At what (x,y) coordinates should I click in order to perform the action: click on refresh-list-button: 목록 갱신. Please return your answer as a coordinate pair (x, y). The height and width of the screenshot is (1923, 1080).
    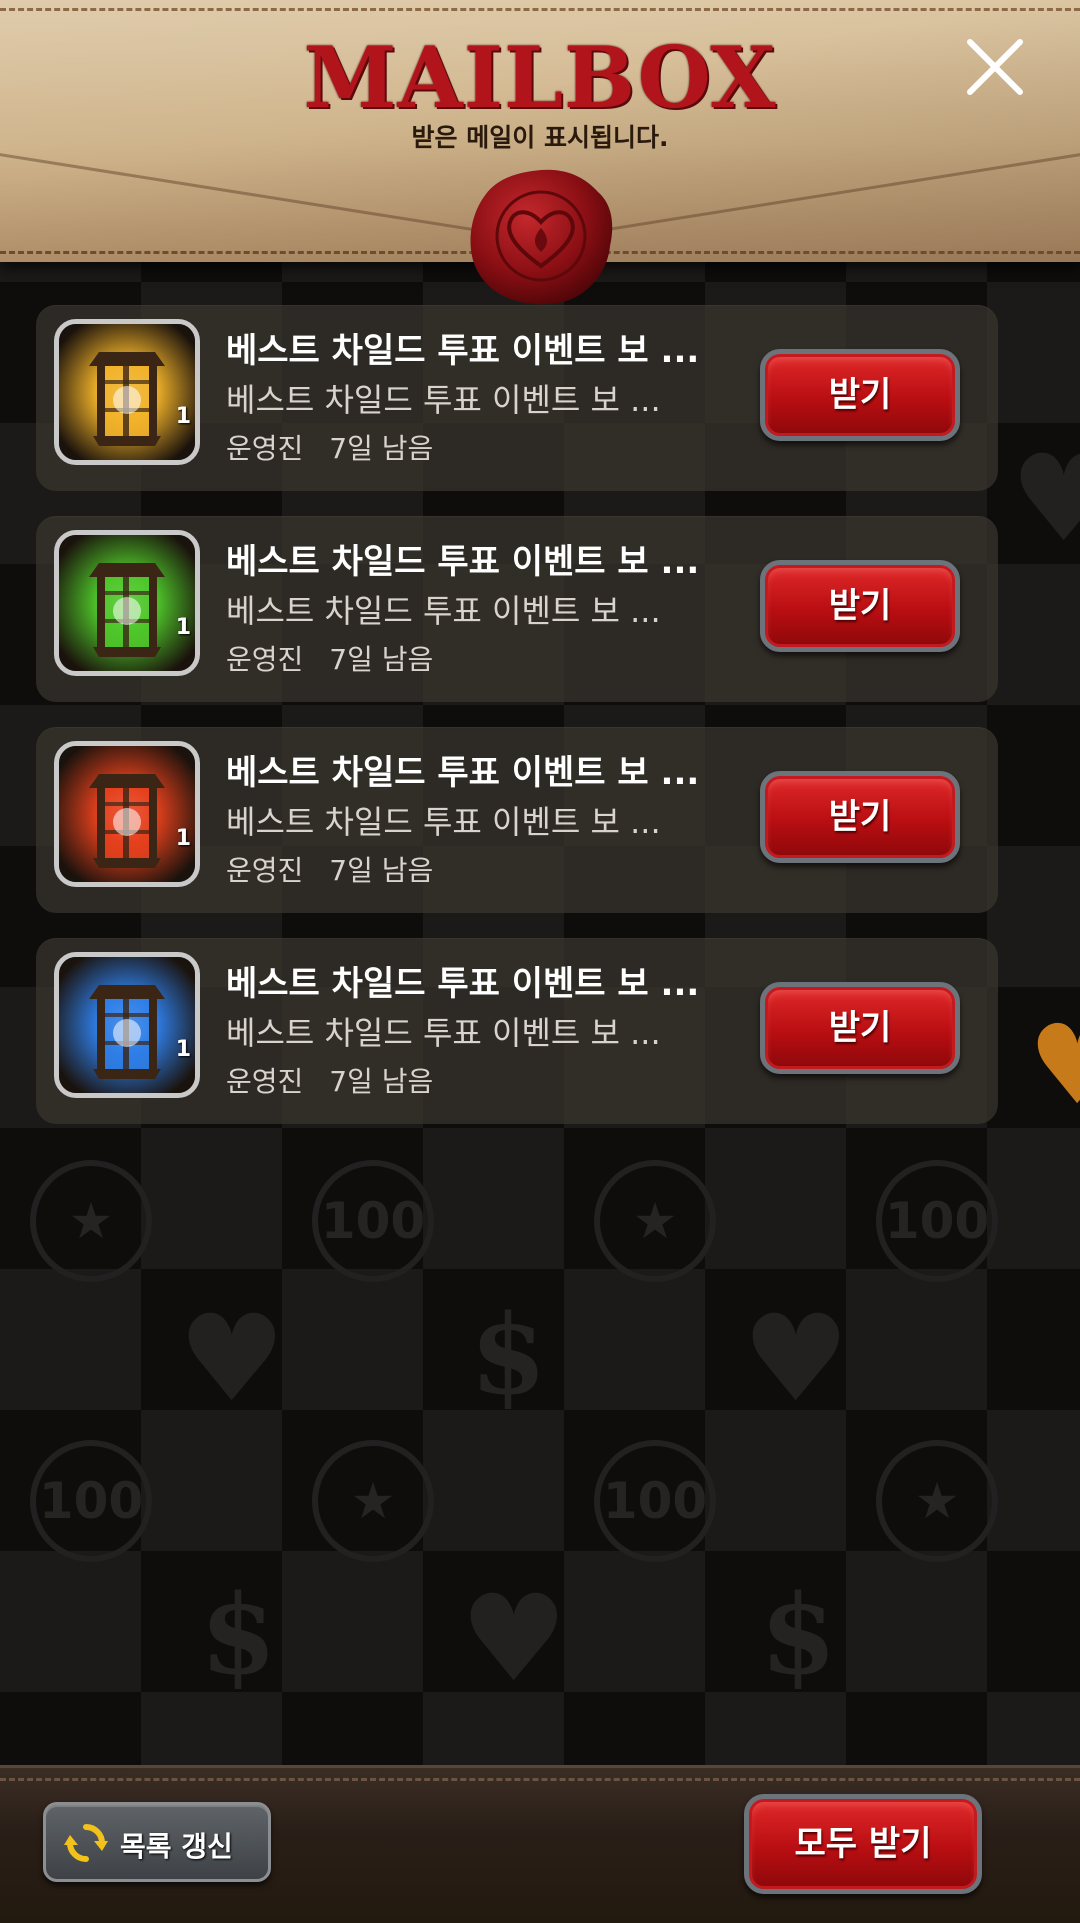
    Looking at the image, I should click on (157, 1842).